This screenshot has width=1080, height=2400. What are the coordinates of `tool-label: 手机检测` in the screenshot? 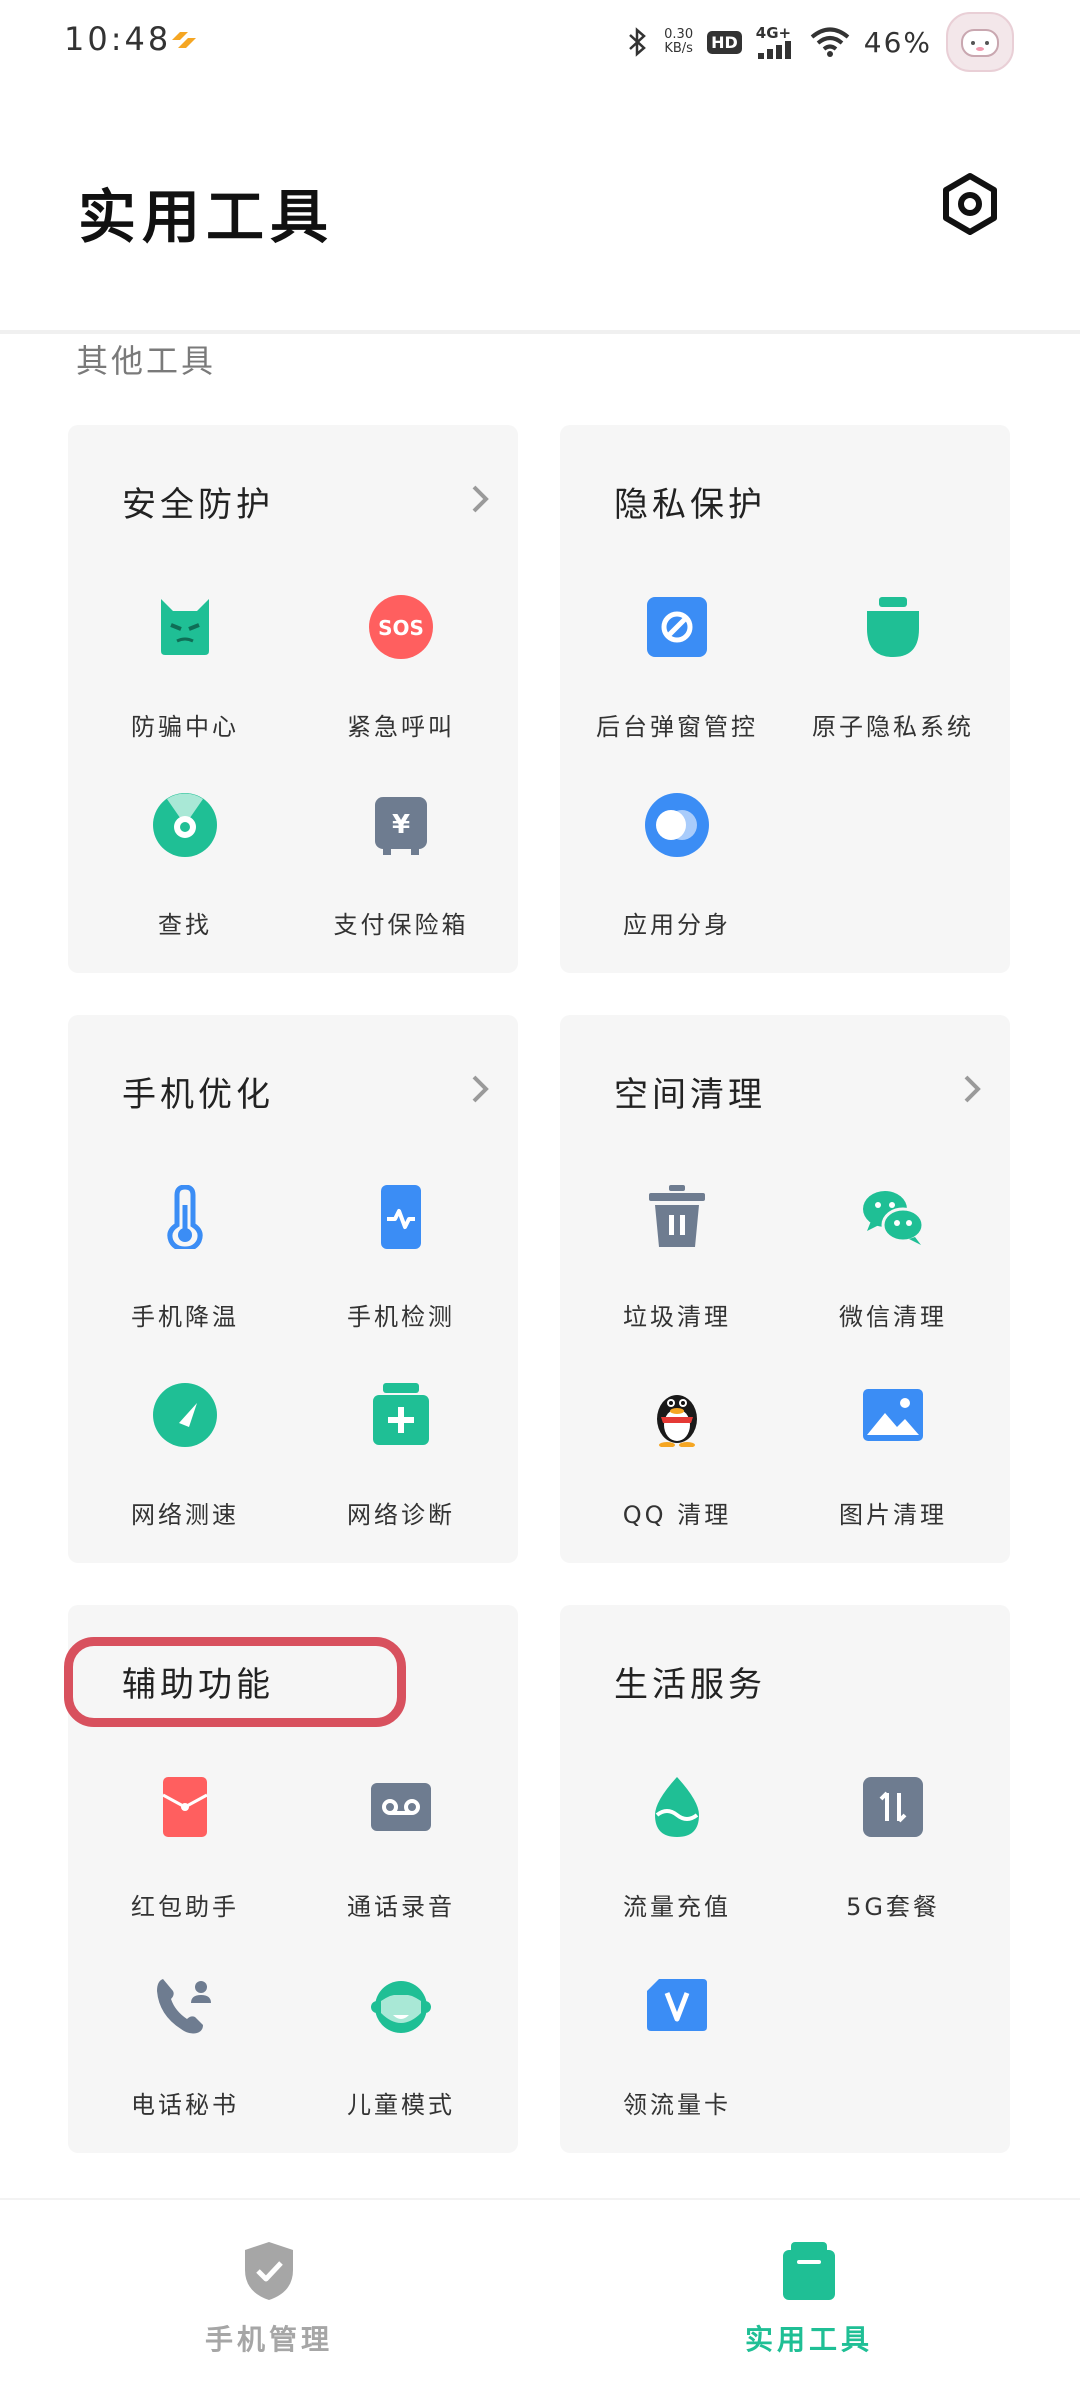 It's located at (401, 1317).